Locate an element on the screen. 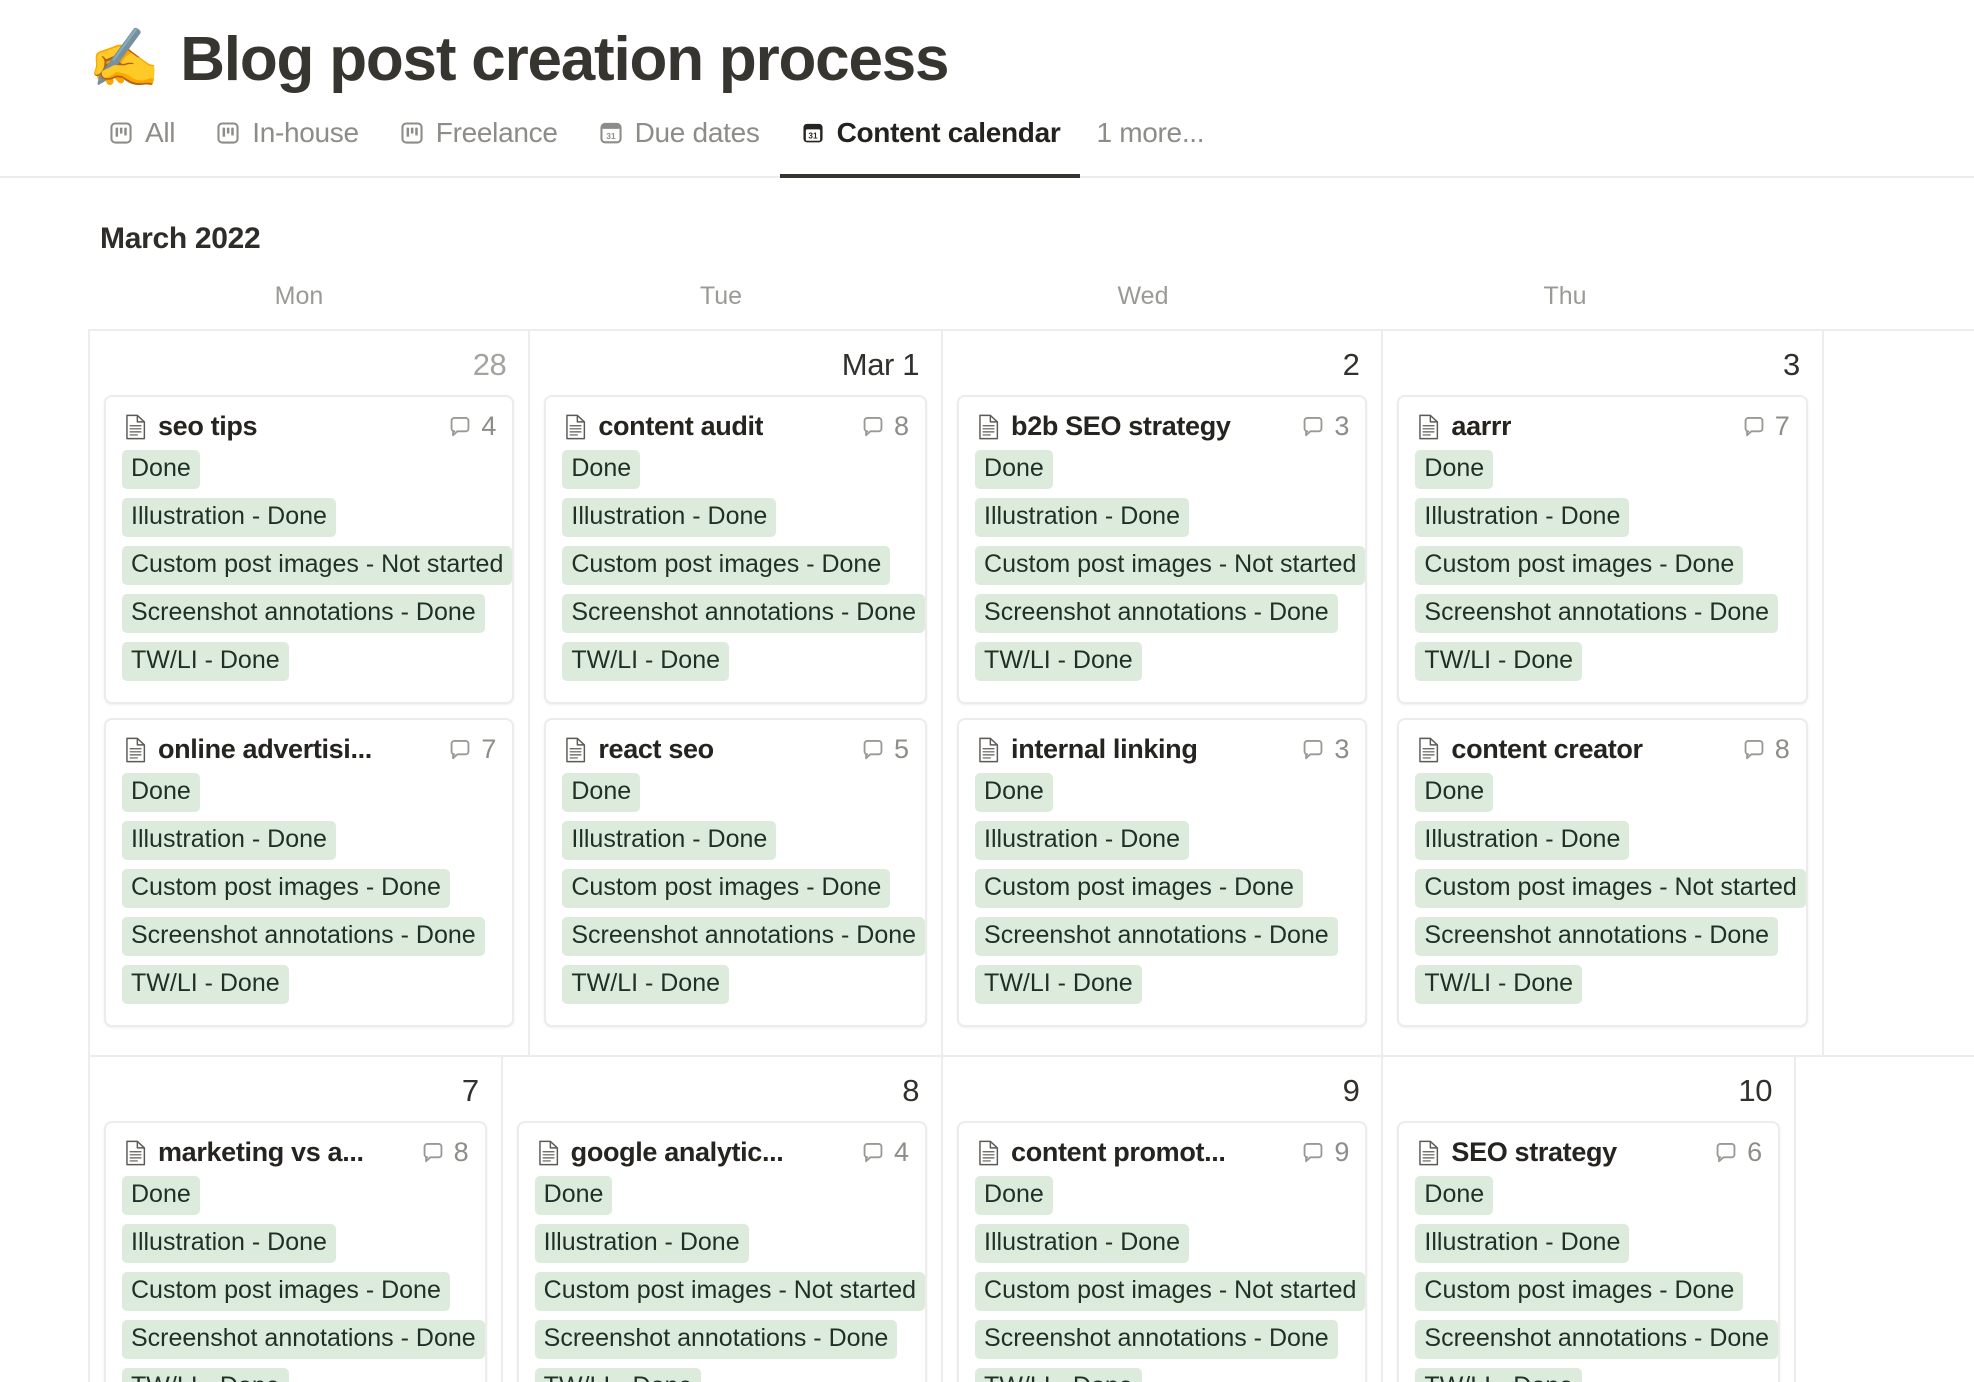 The height and width of the screenshot is (1382, 1974). tab-freelance: Freelance is located at coordinates (478, 140).